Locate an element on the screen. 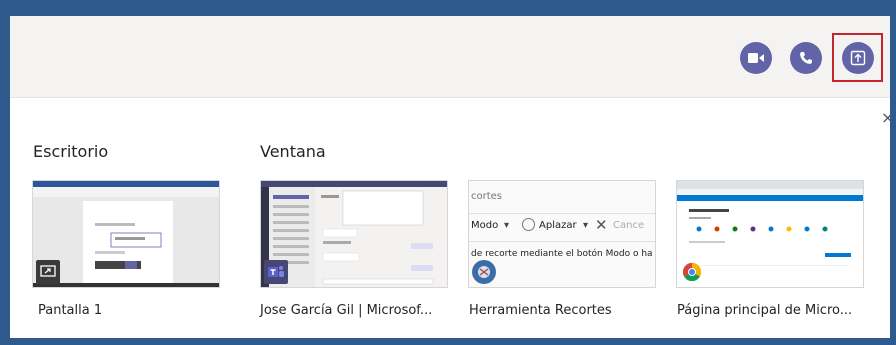  preview-delay-chevron: ▾ is located at coordinates (586, 225).